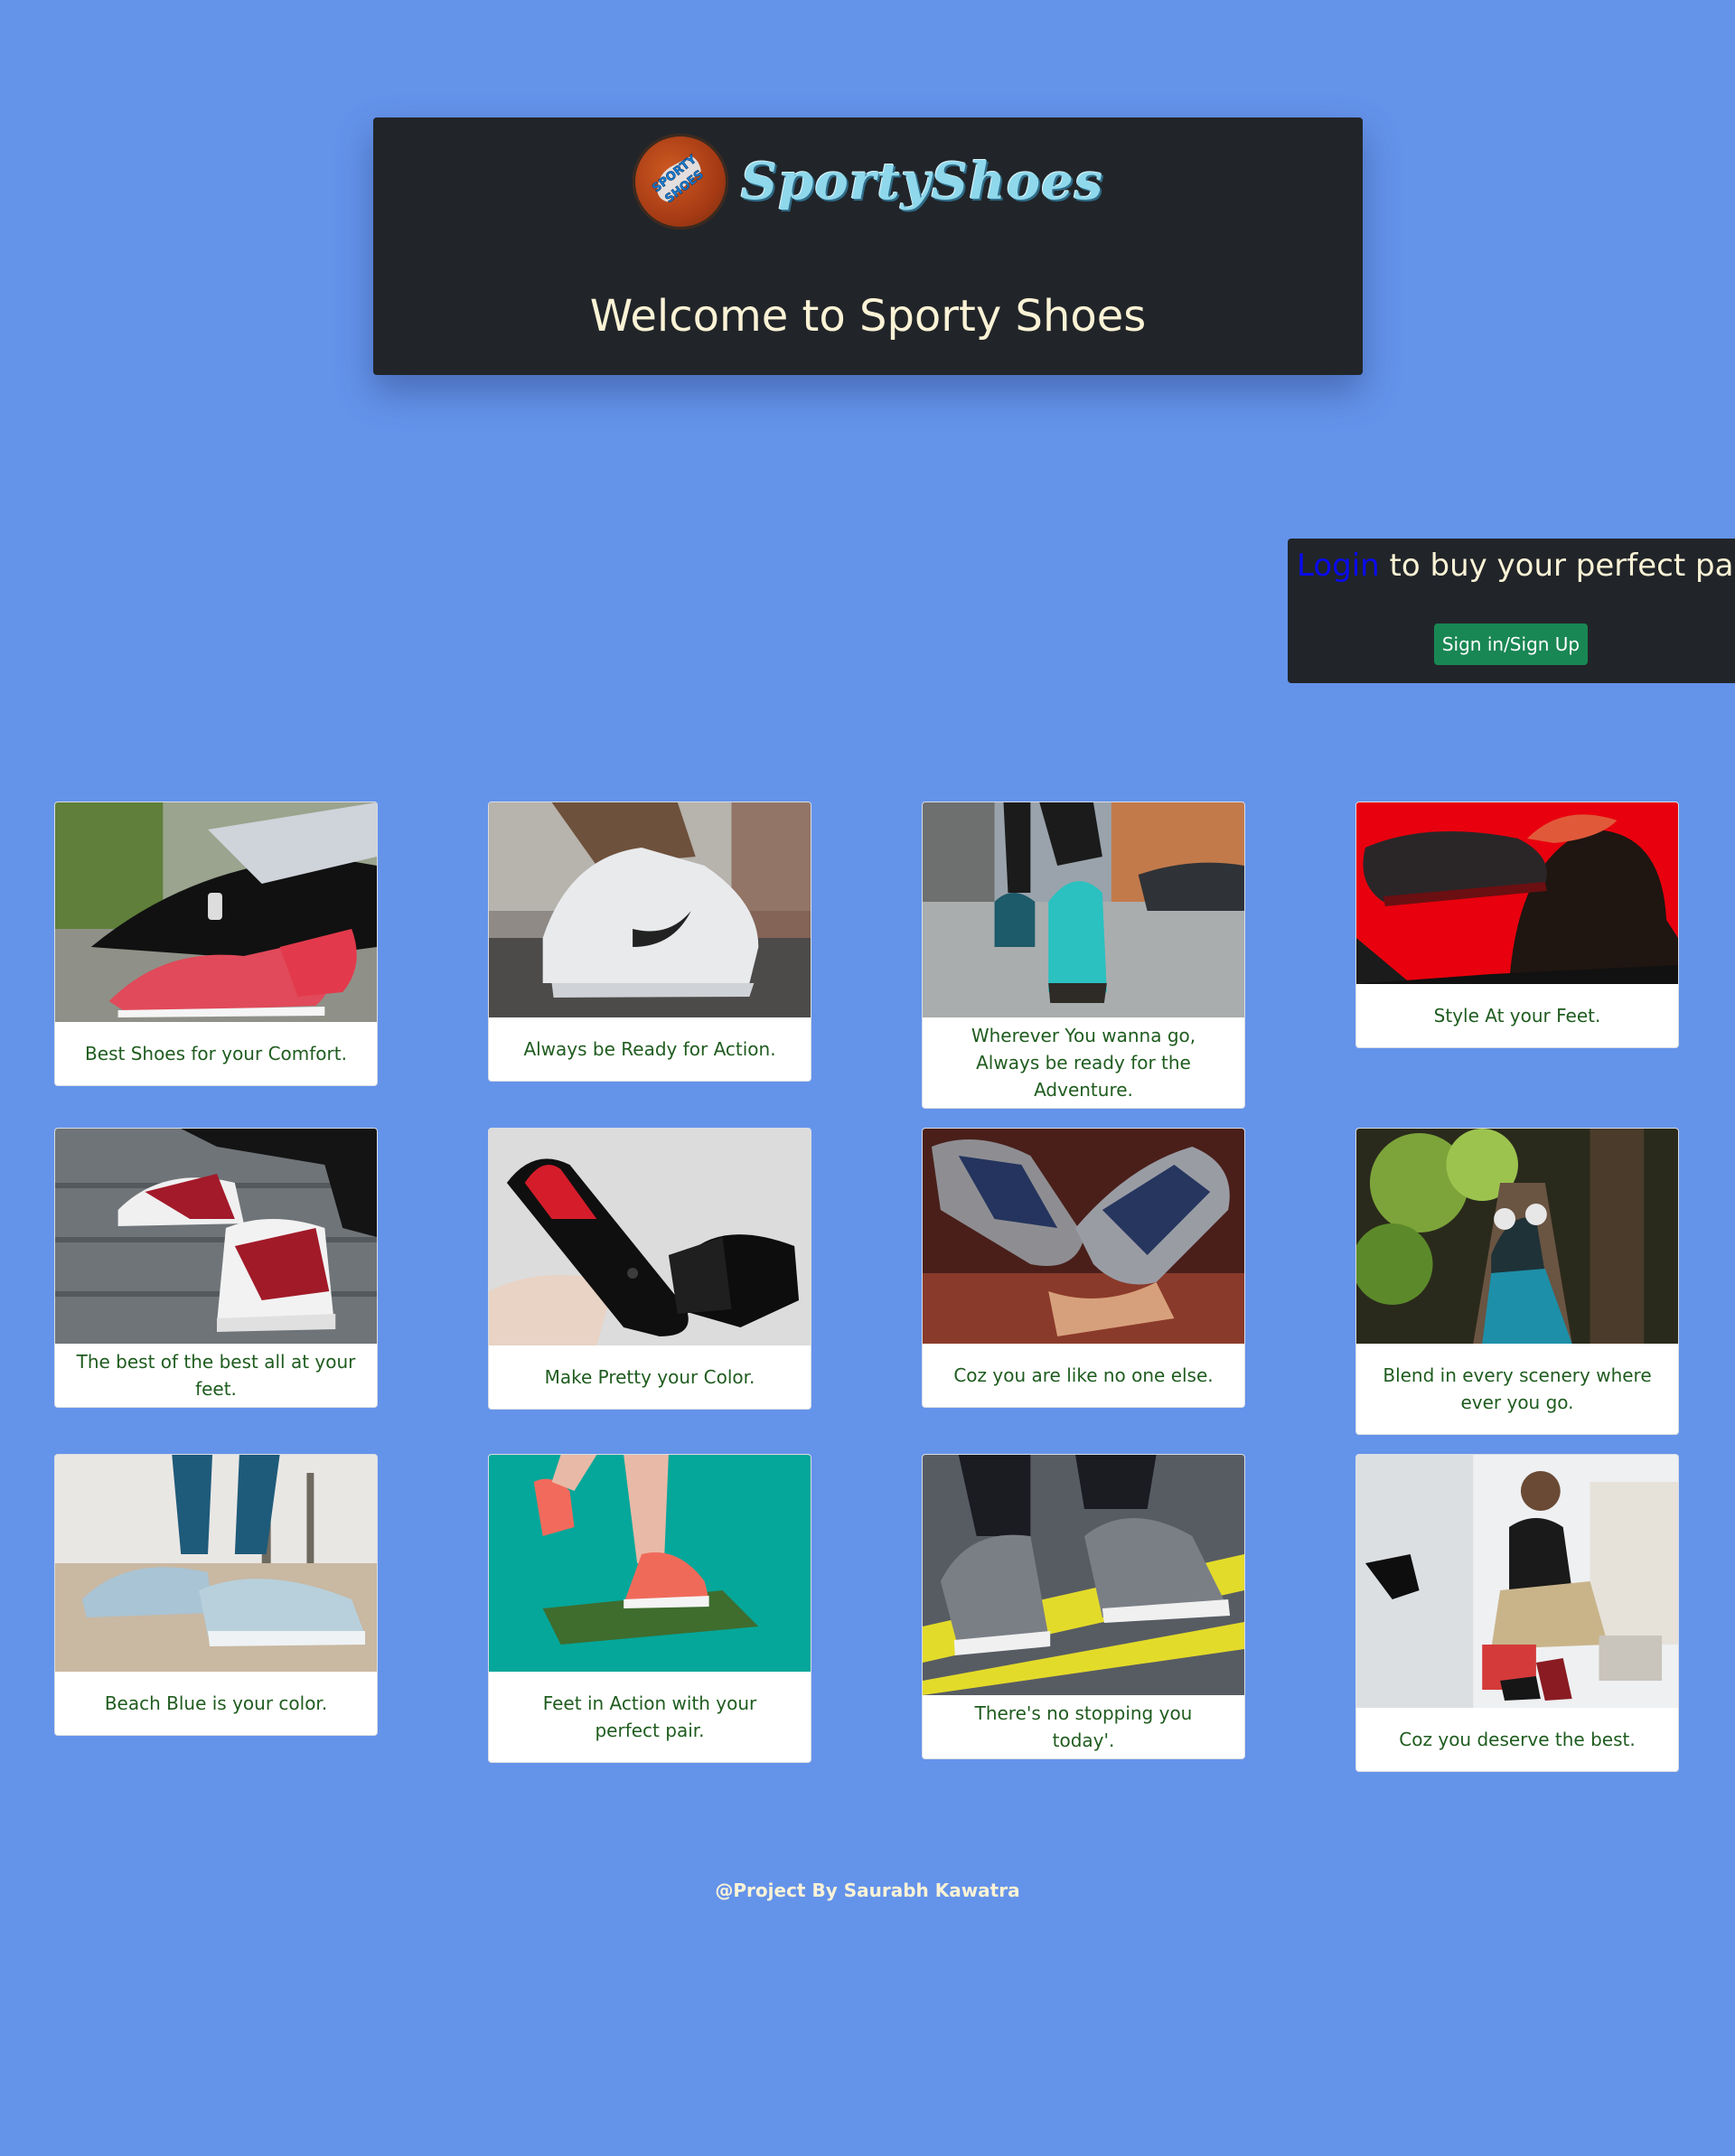 The width and height of the screenshot is (1735, 2156). Describe the element at coordinates (868, 1890) in the screenshot. I see `footer-credit: @Project By Saurabh Kawatra` at that location.